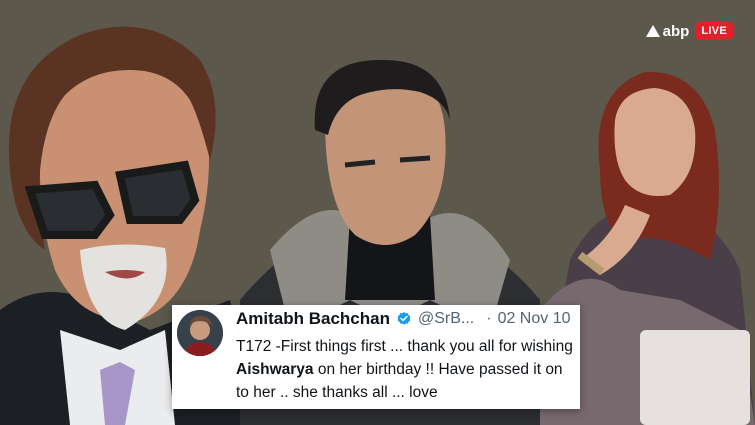 This screenshot has height=425, width=755. I want to click on abp-logo-mark: abp, so click(667, 31).